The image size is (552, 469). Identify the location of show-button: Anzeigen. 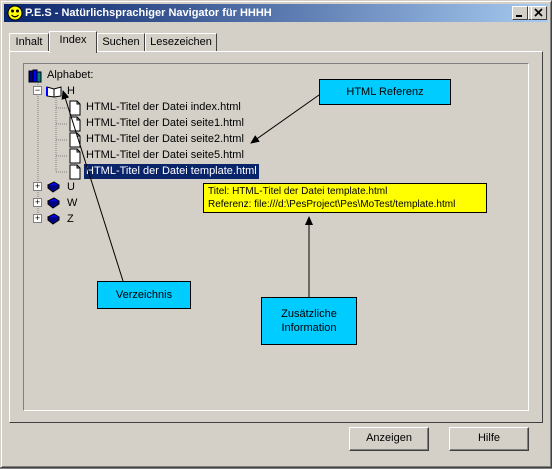
(389, 439).